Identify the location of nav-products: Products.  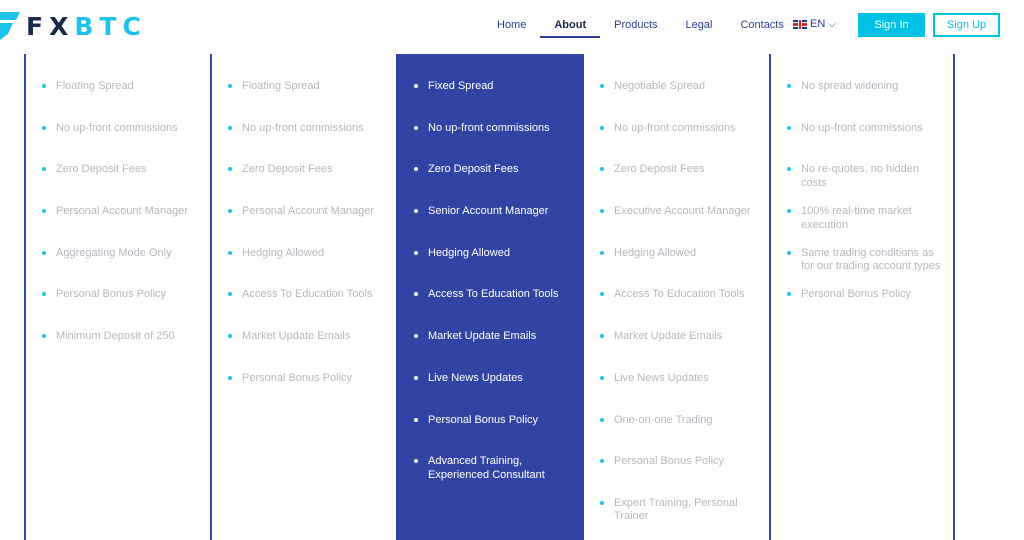
(635, 25).